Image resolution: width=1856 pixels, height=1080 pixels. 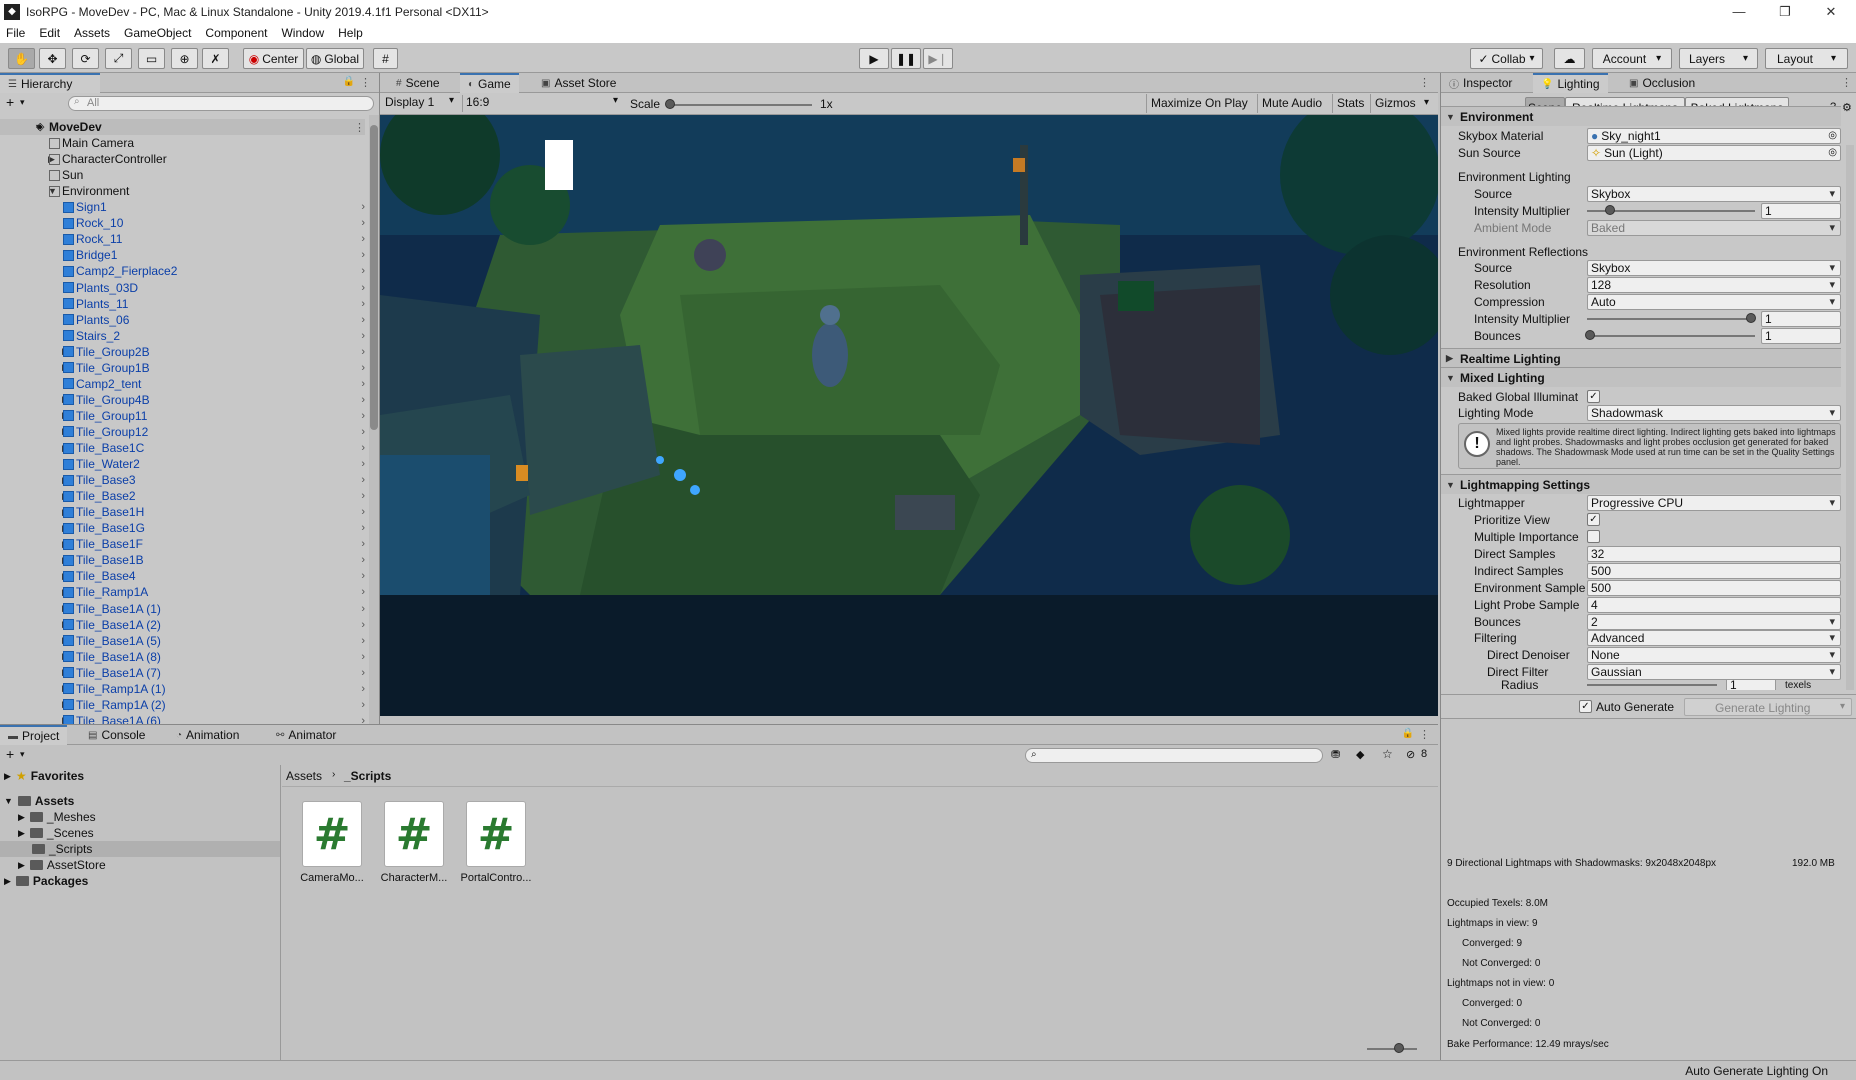 What do you see at coordinates (1847, 107) in the screenshot?
I see `gear-icon: ⚙` at bounding box center [1847, 107].